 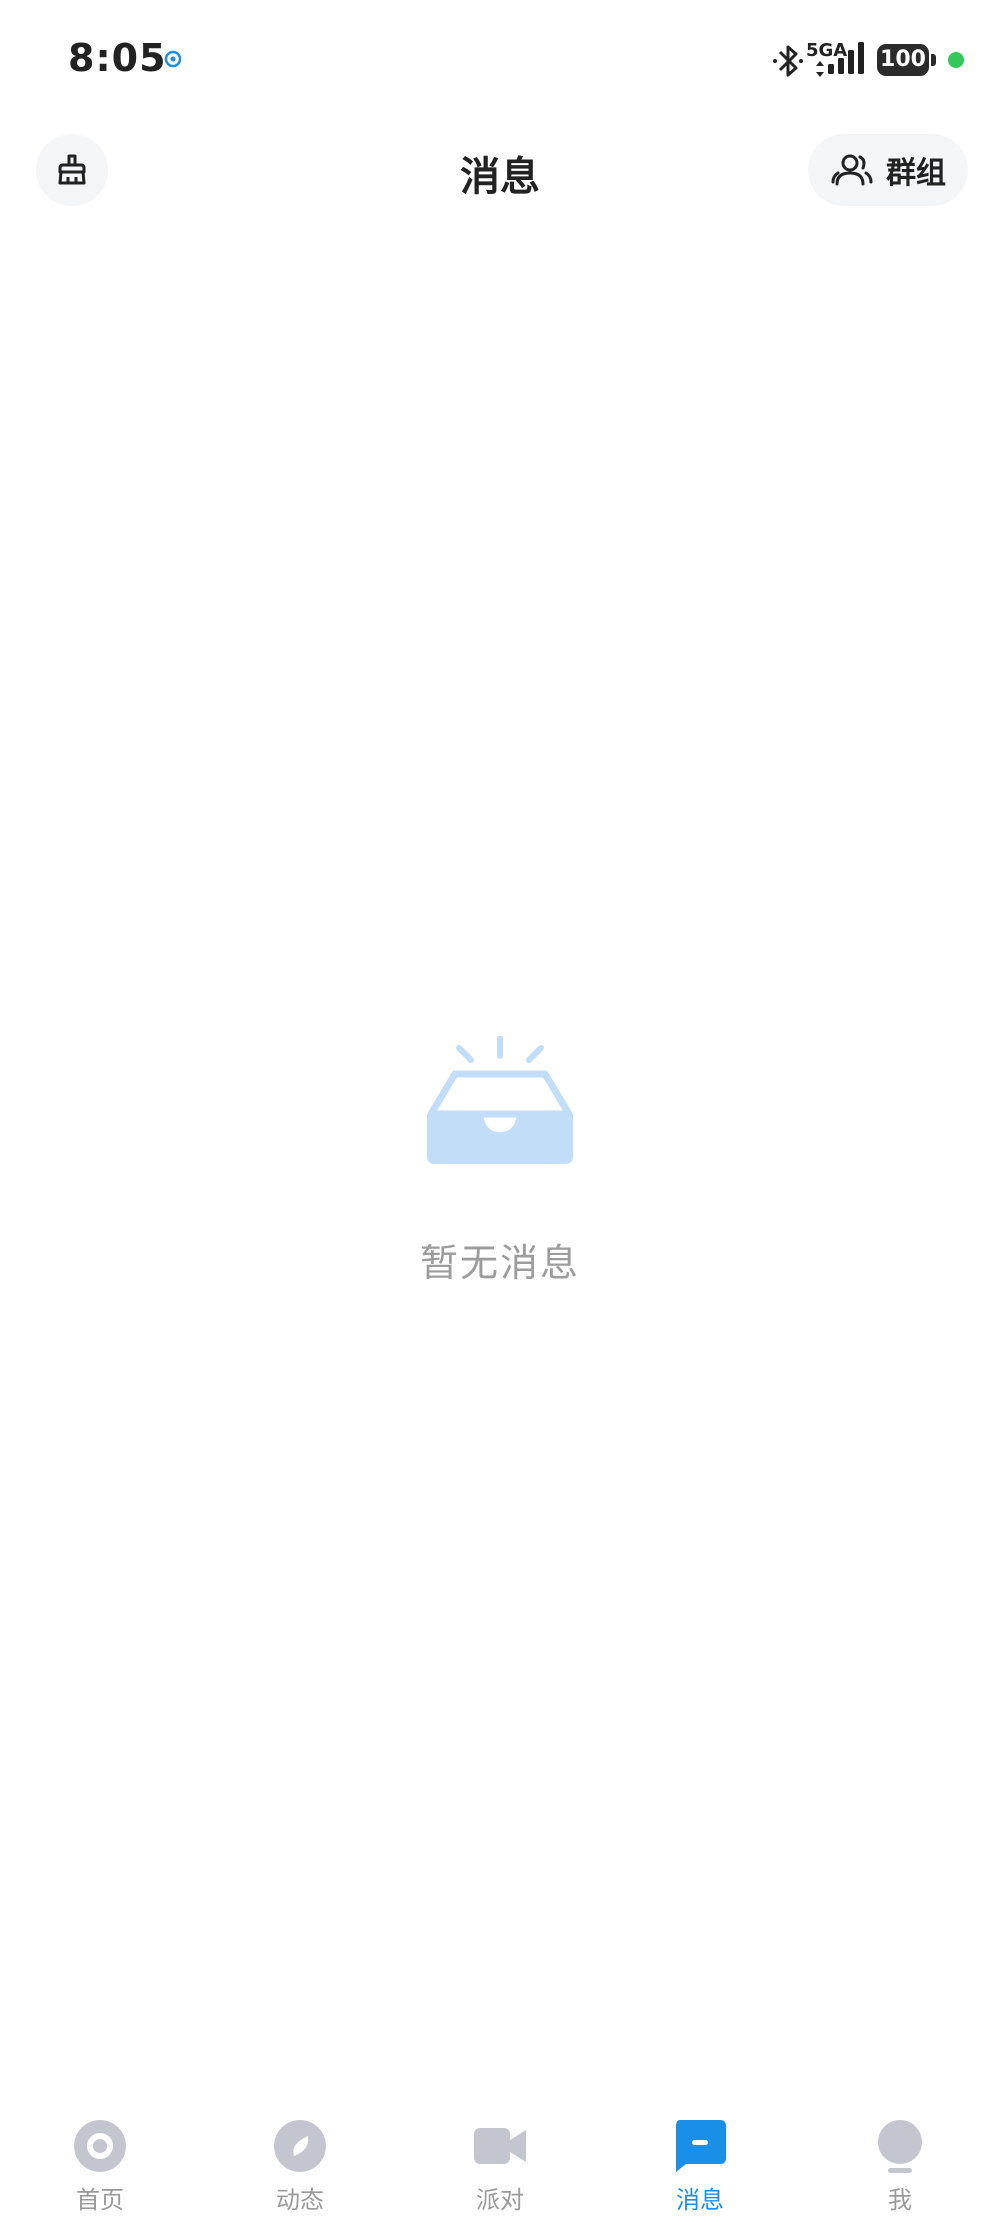 What do you see at coordinates (916, 173) in the screenshot?
I see `group-button-label: 群组` at bounding box center [916, 173].